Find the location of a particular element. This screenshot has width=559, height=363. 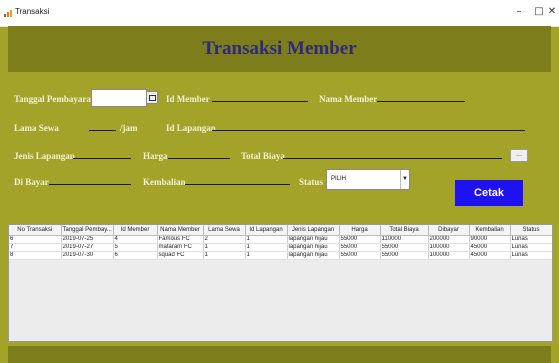

column-header: Dibayar is located at coordinates (449, 230).